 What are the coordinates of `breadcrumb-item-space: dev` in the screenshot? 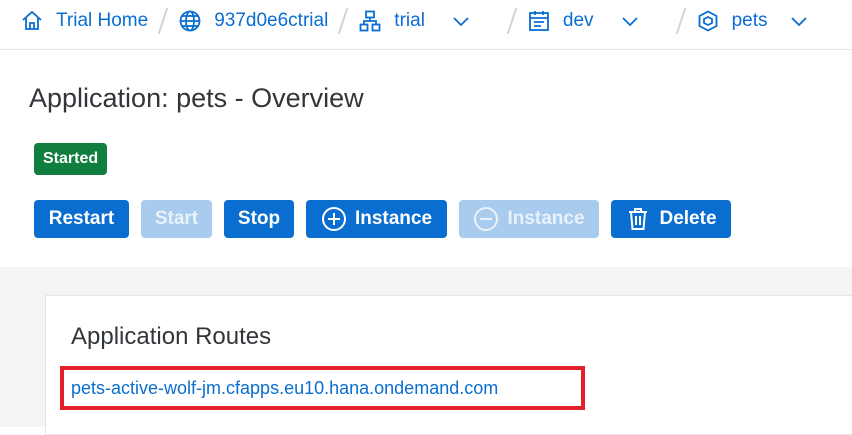 It's located at (583, 21).